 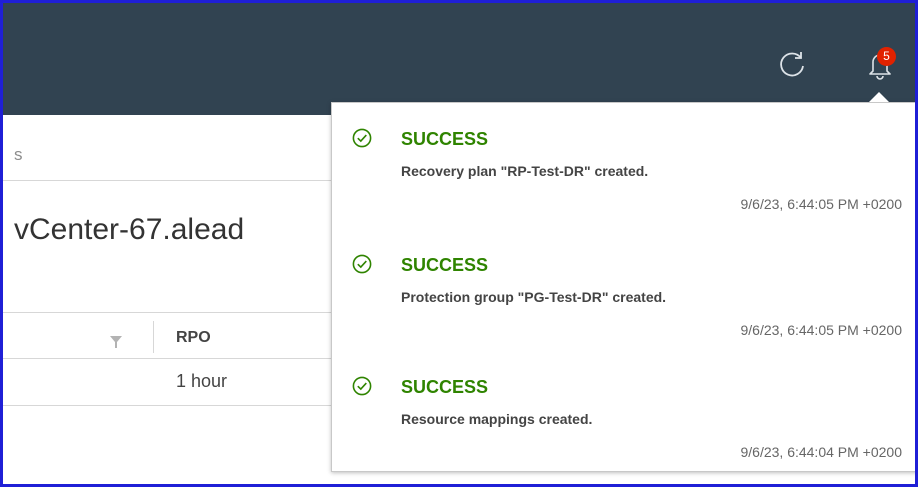 I want to click on table-top-border, so click(x=173, y=312).